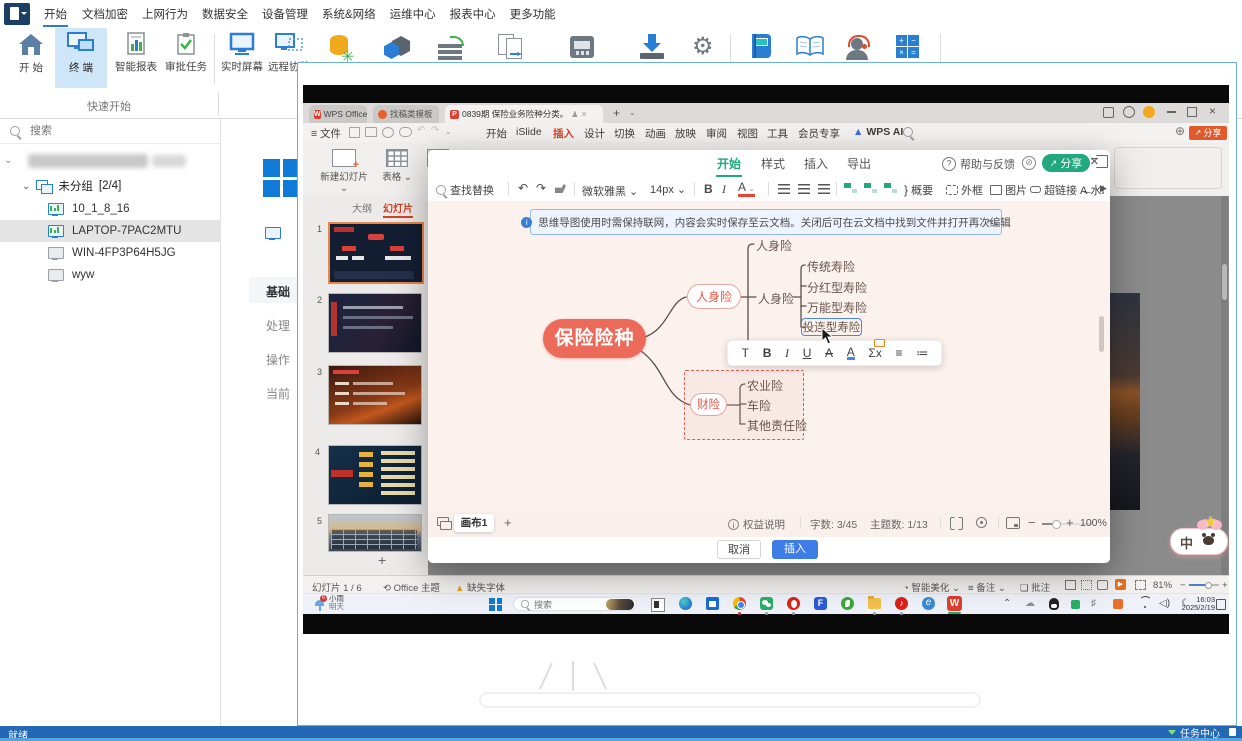 This screenshot has width=1242, height=741. I want to click on wps-menu-view: 视图, so click(747, 133).